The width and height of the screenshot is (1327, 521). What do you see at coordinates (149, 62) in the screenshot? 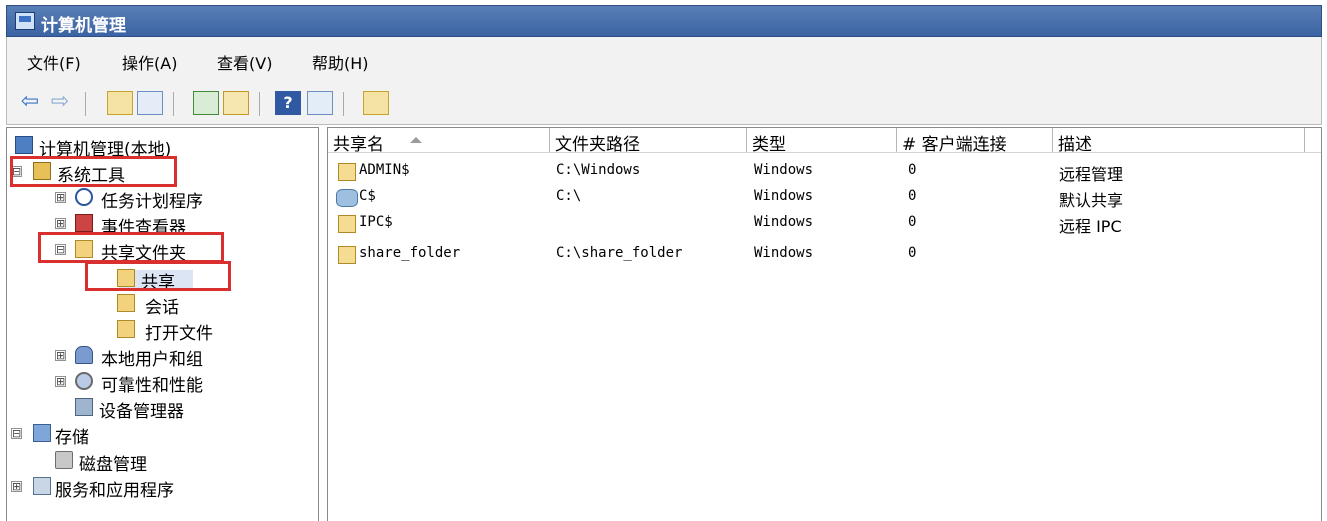
I see `menu-action: 操作(A)` at bounding box center [149, 62].